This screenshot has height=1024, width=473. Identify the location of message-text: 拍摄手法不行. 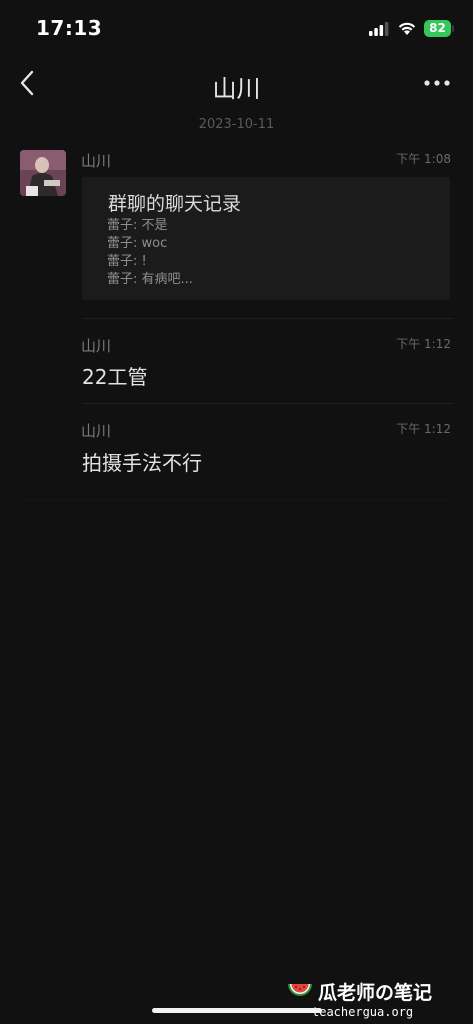
(142, 461).